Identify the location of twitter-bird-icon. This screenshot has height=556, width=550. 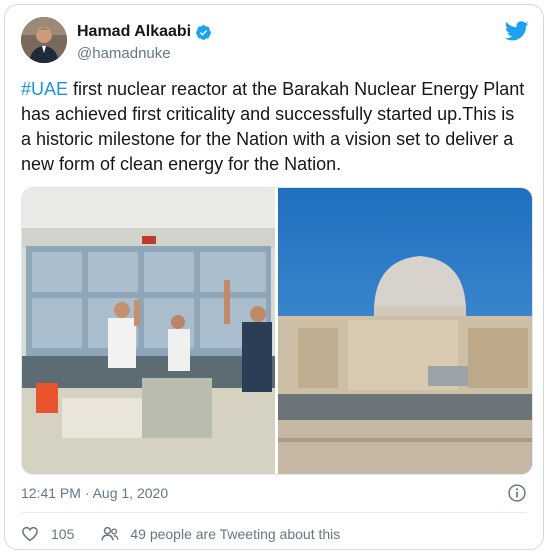
(517, 31).